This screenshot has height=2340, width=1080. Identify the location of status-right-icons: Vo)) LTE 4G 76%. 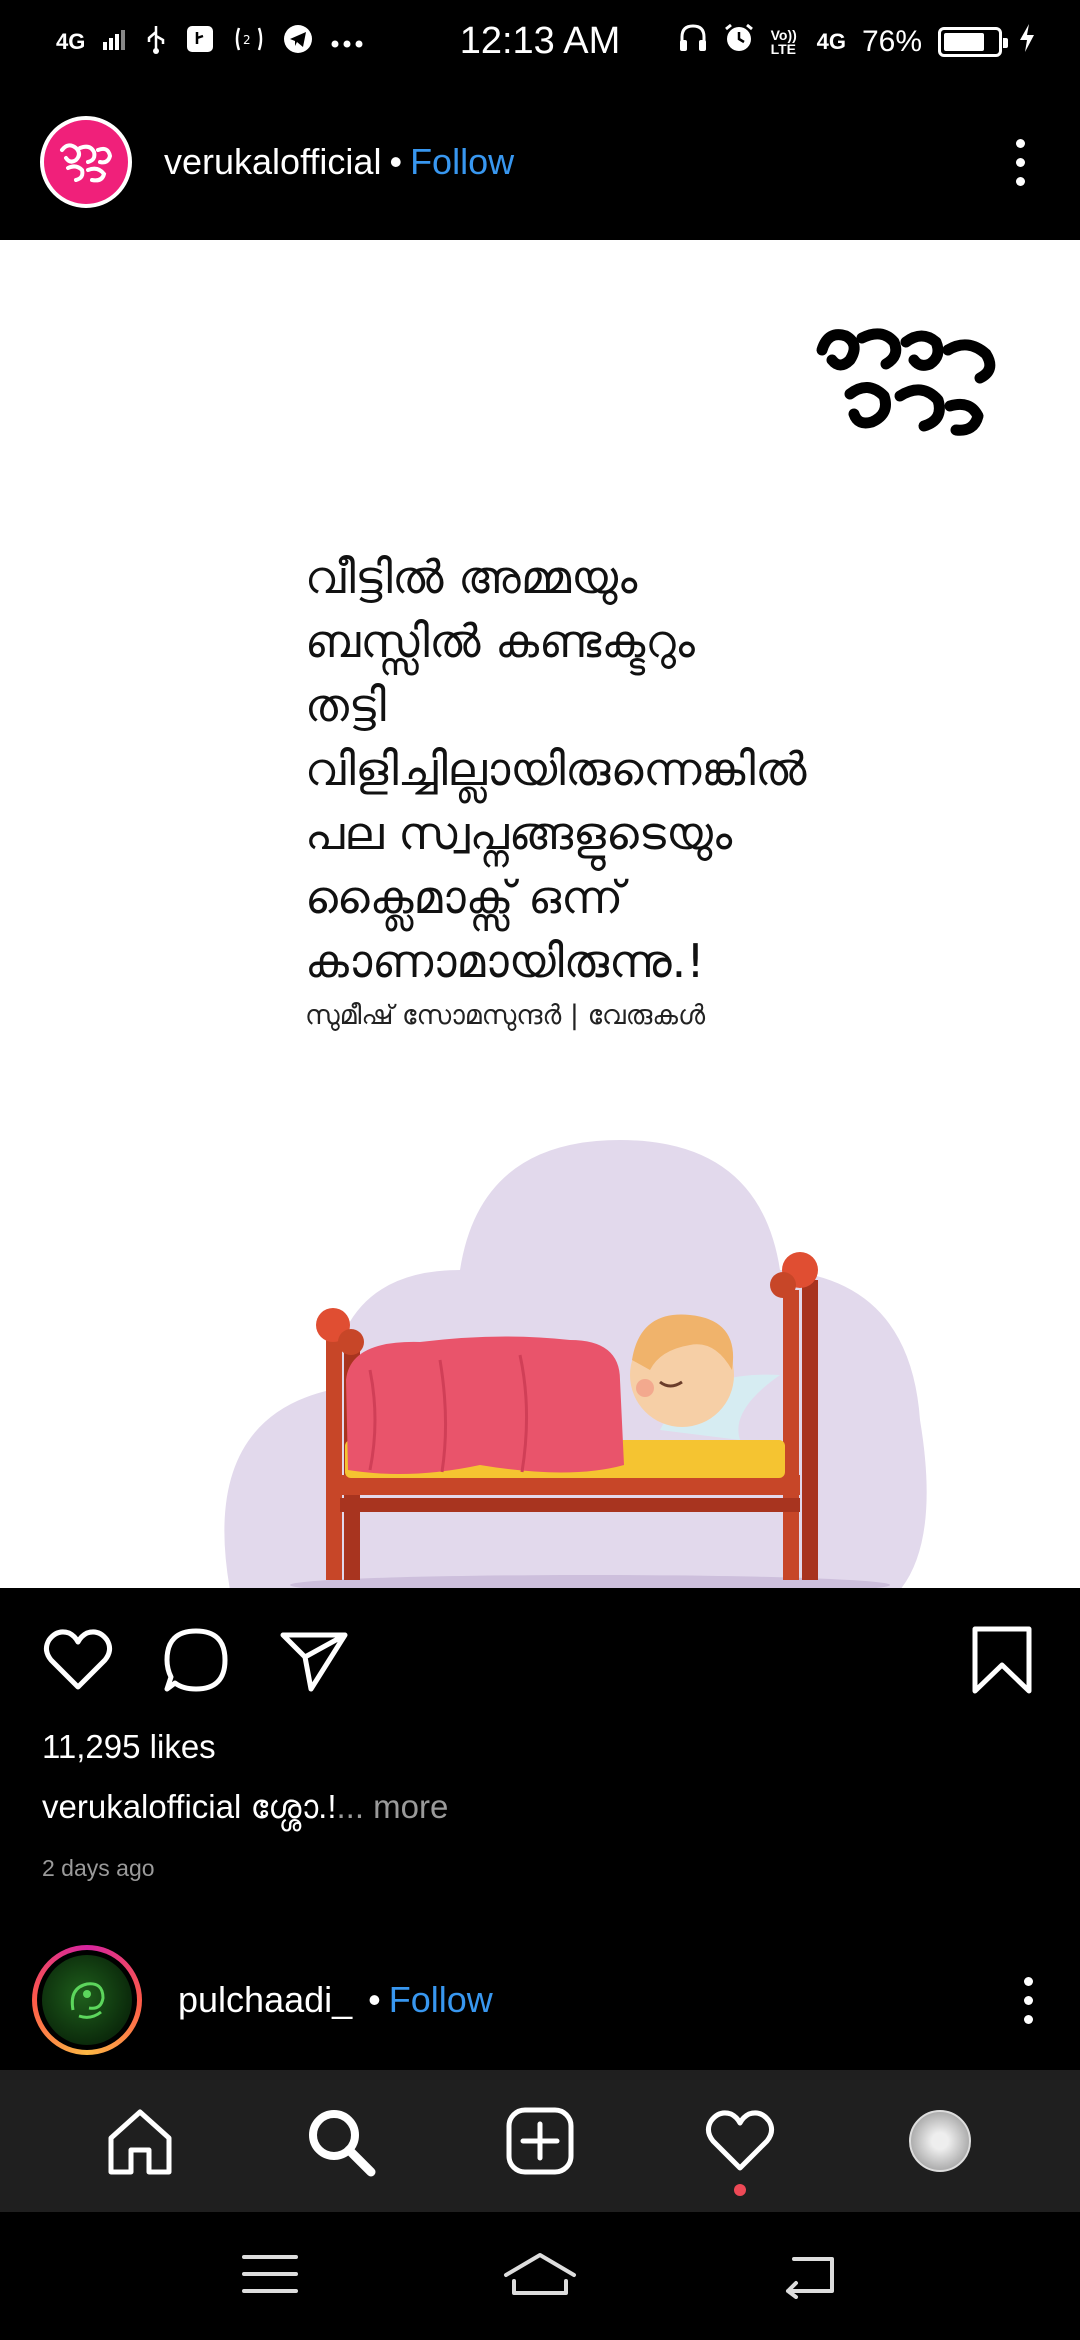
(857, 42).